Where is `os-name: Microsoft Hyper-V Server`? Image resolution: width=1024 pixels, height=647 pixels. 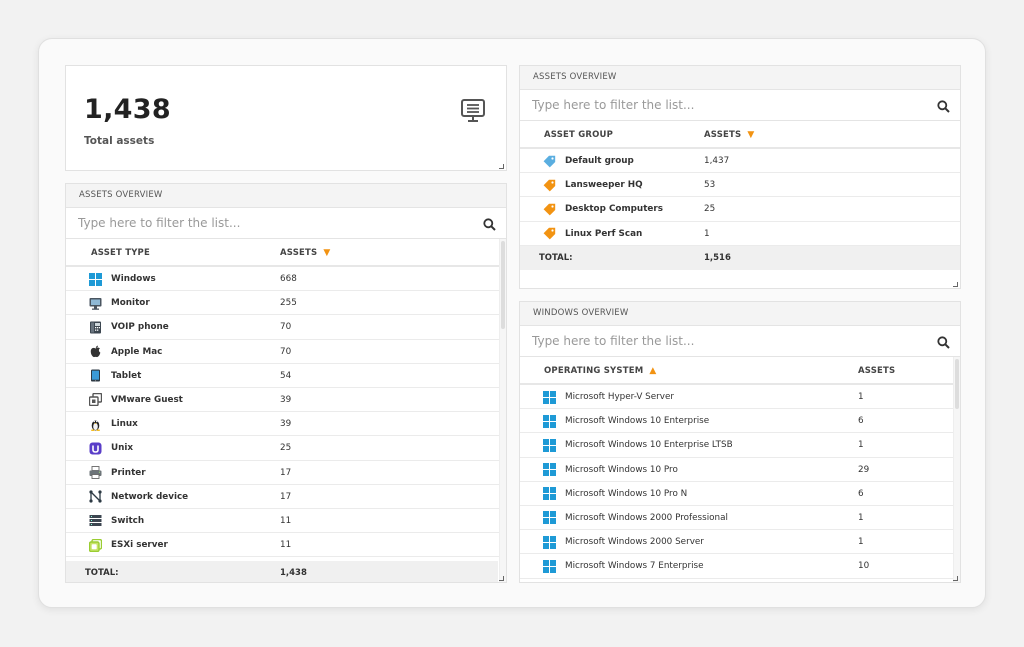
os-name: Microsoft Hyper-V Server is located at coordinates (619, 397).